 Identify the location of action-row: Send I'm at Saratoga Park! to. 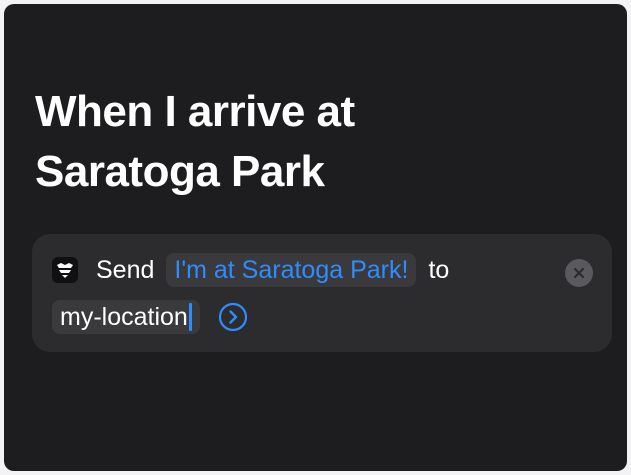
(250, 270).